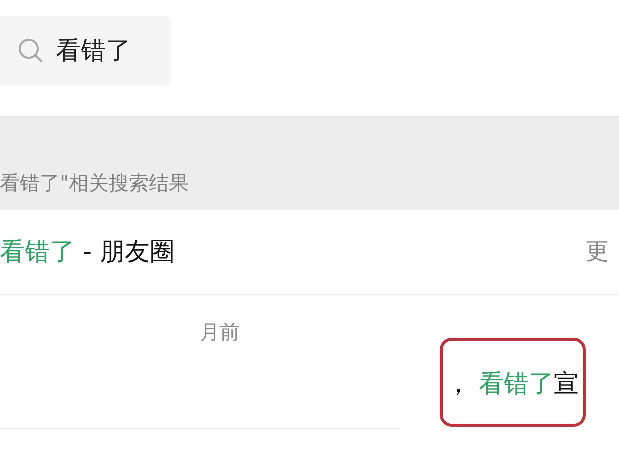 Image resolution: width=619 pixels, height=456 pixels. Describe the element at coordinates (602, 252) in the screenshot. I see `more-link: 更` at that location.